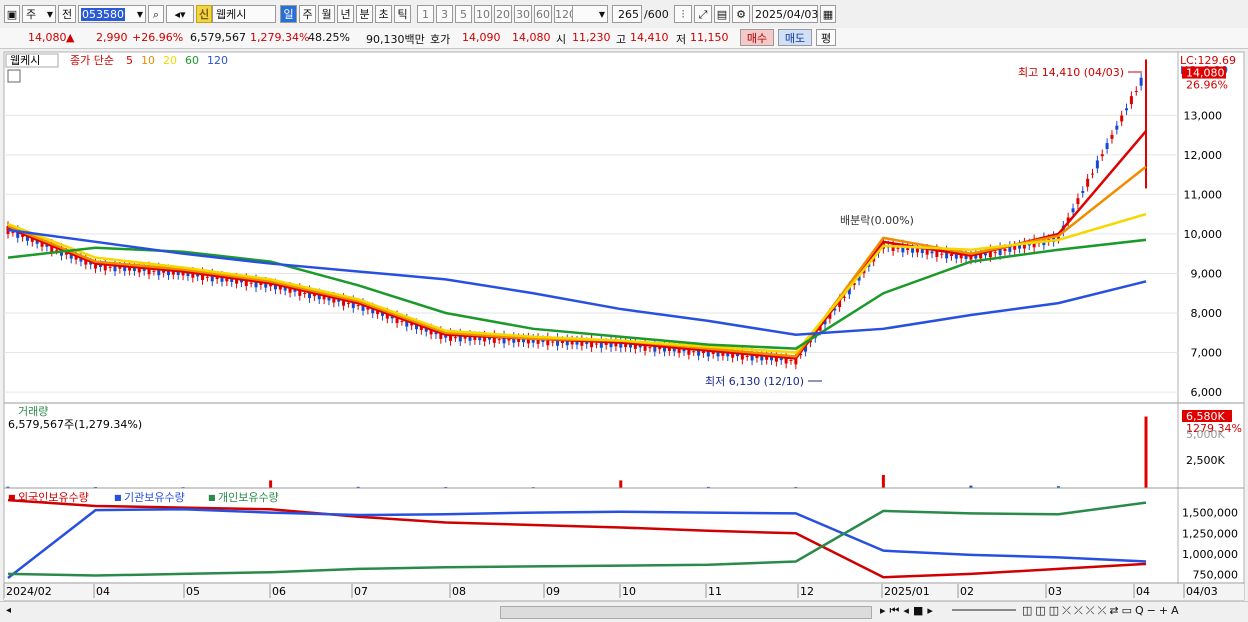 The width and height of the screenshot is (1248, 622). Describe the element at coordinates (39, 14) in the screenshot. I see `mode-select: 주 ▼` at that location.